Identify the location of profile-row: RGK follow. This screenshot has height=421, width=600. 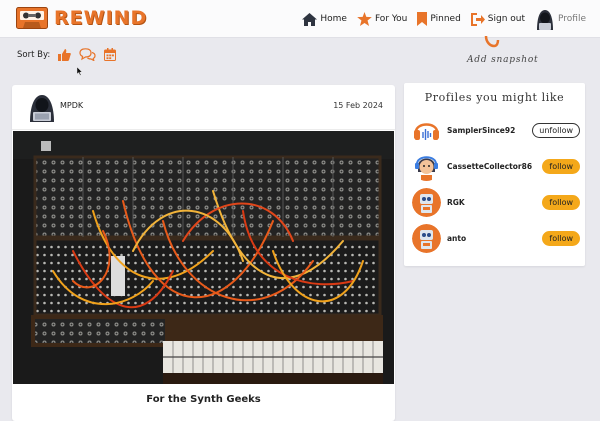
(496, 202).